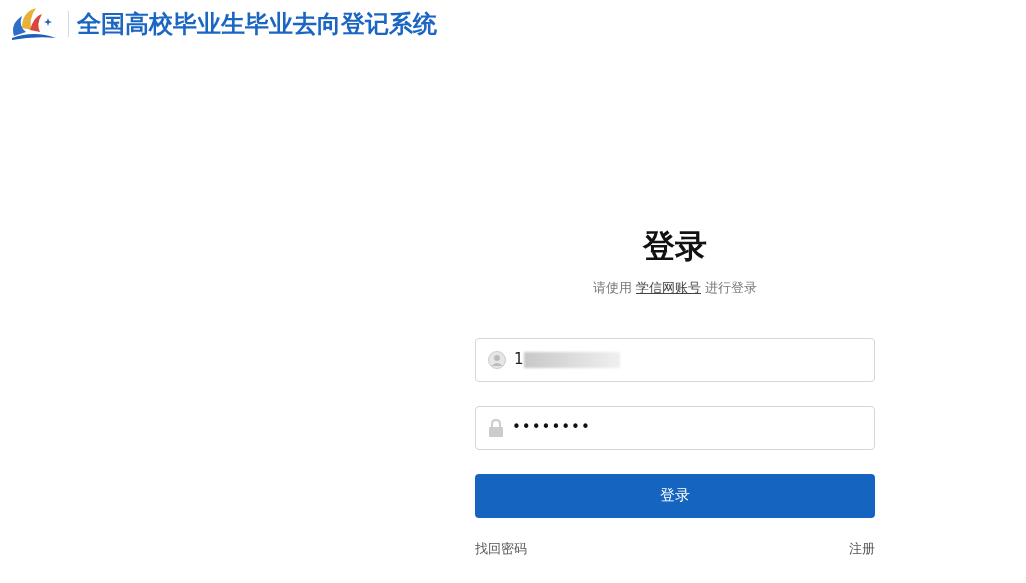 This screenshot has height=583, width=1026. I want to click on user-icon, so click(497, 359).